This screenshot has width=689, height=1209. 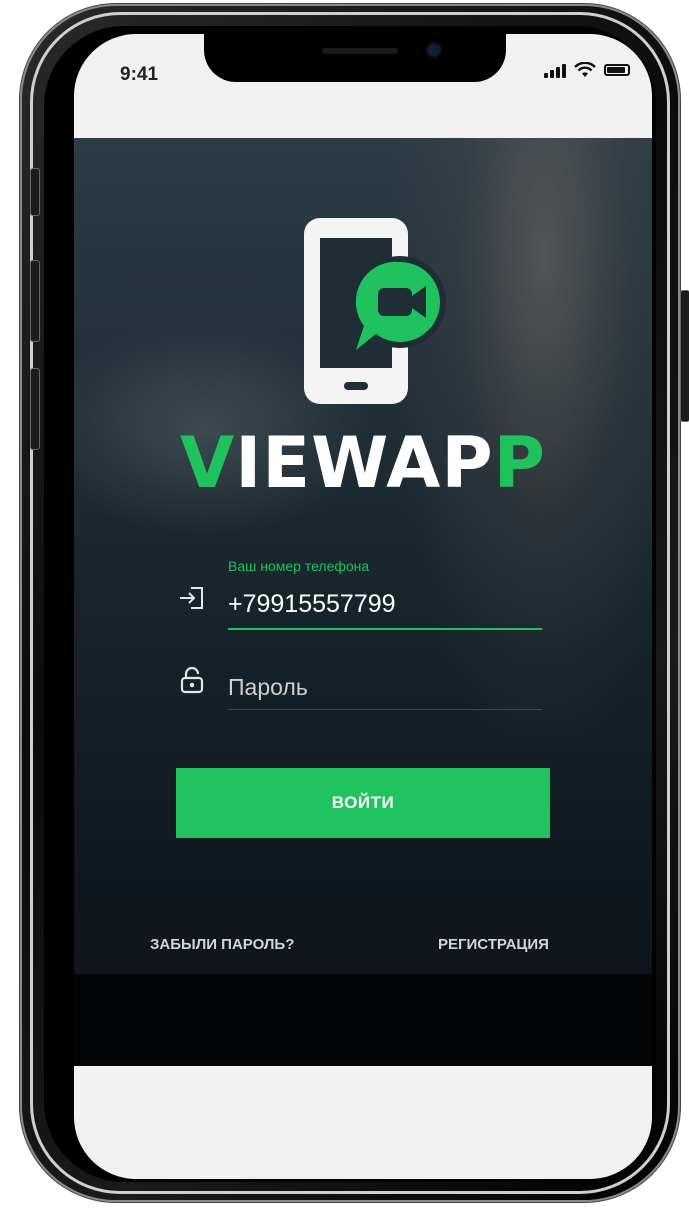 I want to click on signal-icon, so click(x=555, y=70).